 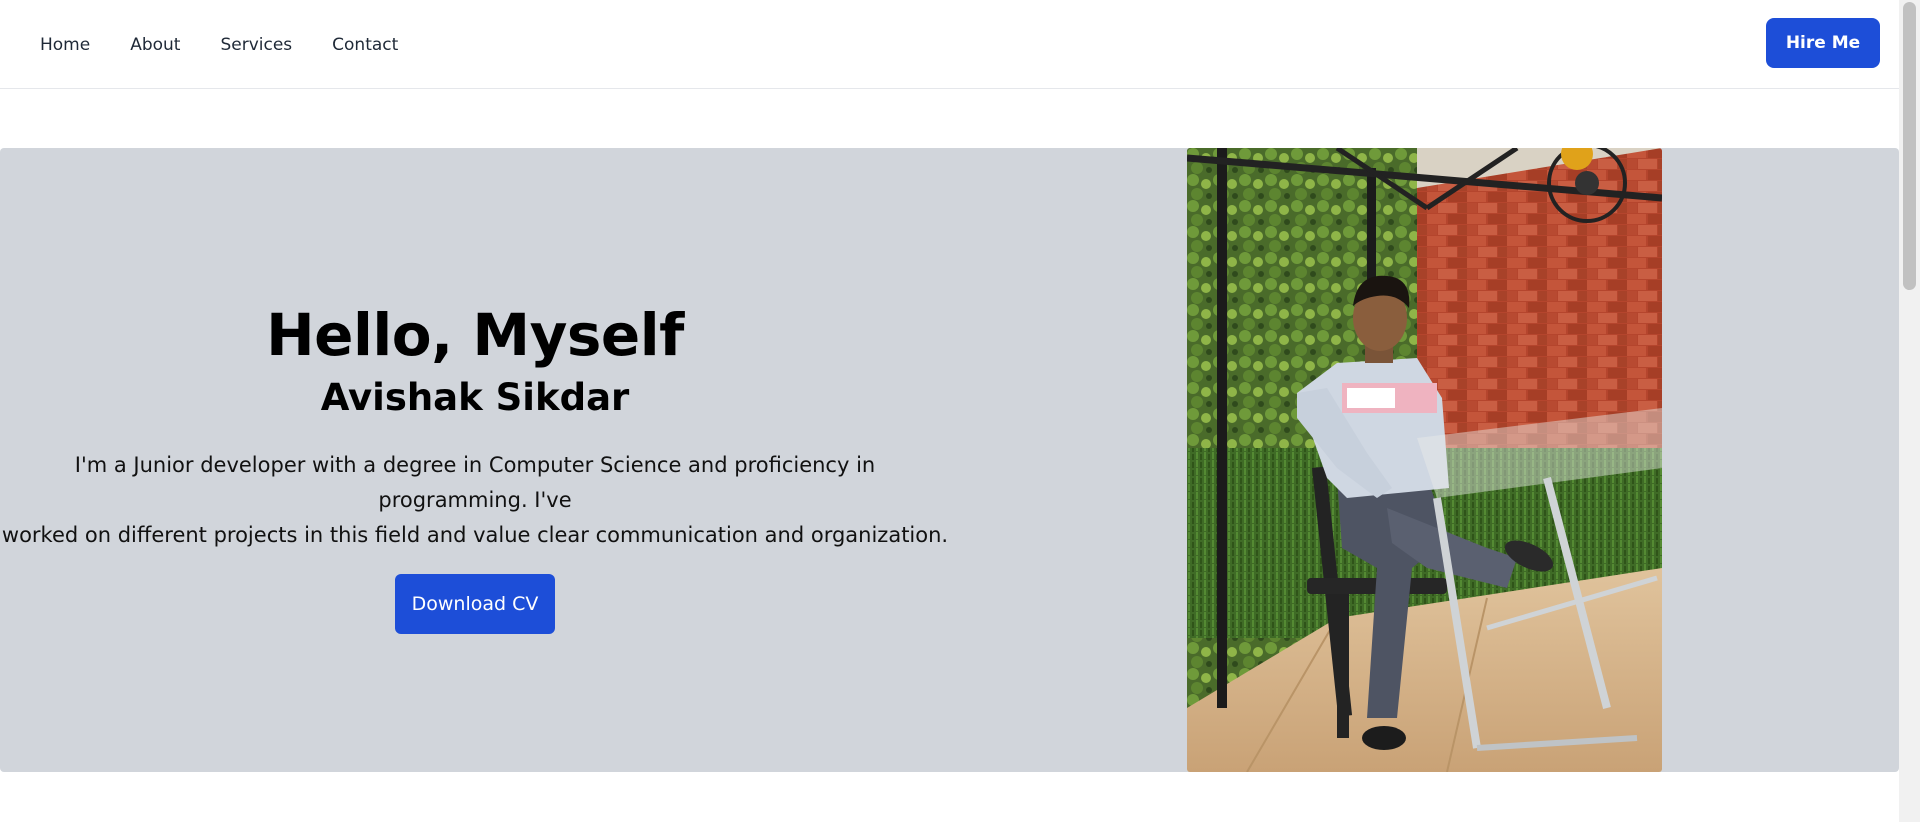 What do you see at coordinates (475, 604) in the screenshot?
I see `download-cv-button: Download CV` at bounding box center [475, 604].